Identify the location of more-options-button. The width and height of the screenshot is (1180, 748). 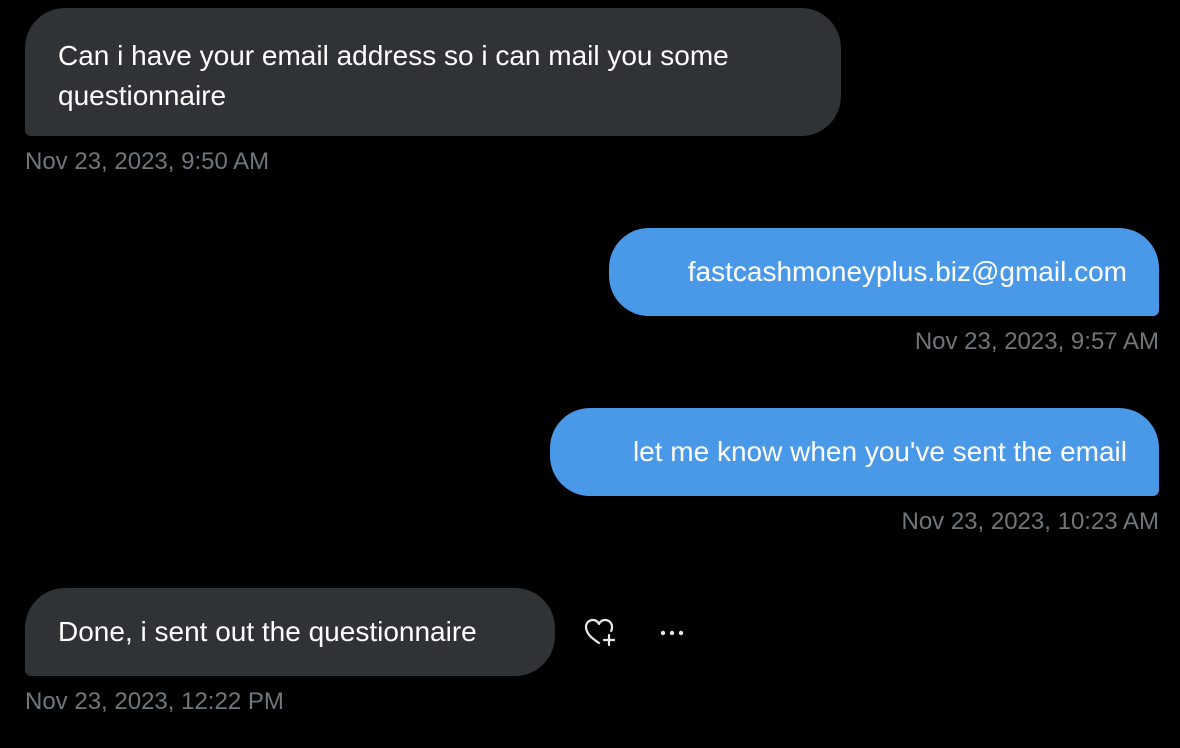
(671, 632).